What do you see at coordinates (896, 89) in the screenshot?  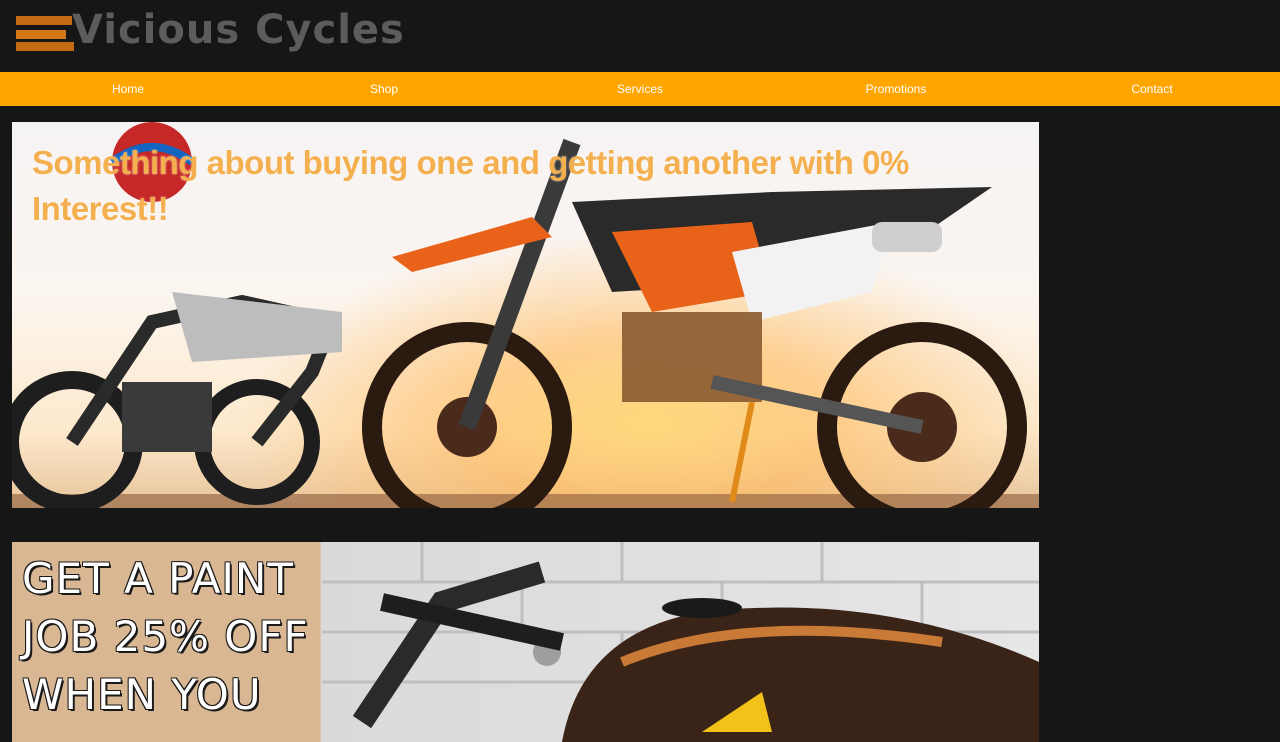 I see `nav-item-promotions: Promotions` at bounding box center [896, 89].